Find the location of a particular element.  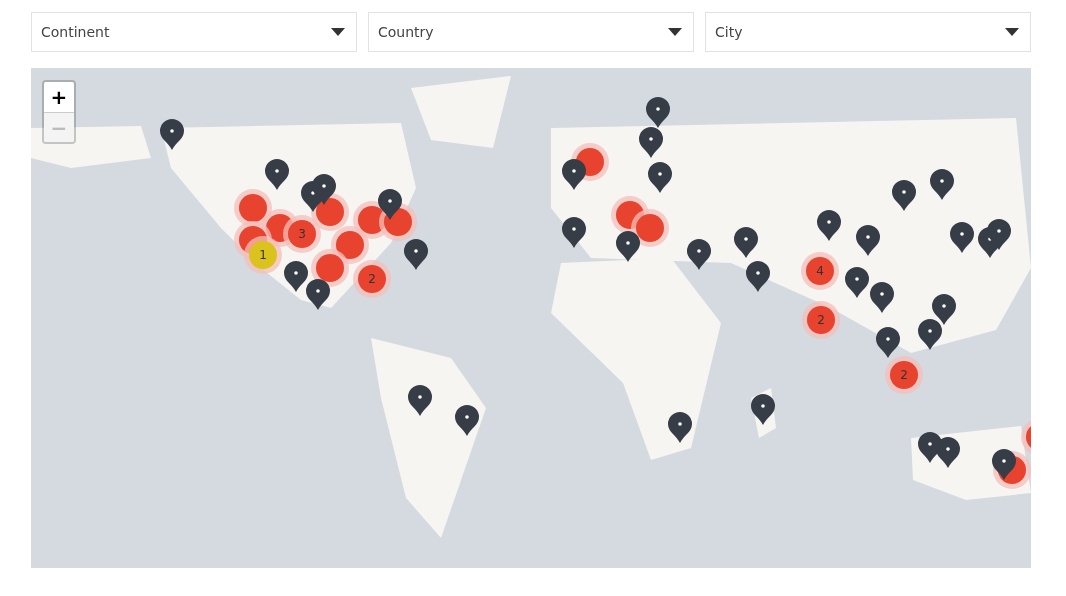

dropdown: Country is located at coordinates (531, 32).